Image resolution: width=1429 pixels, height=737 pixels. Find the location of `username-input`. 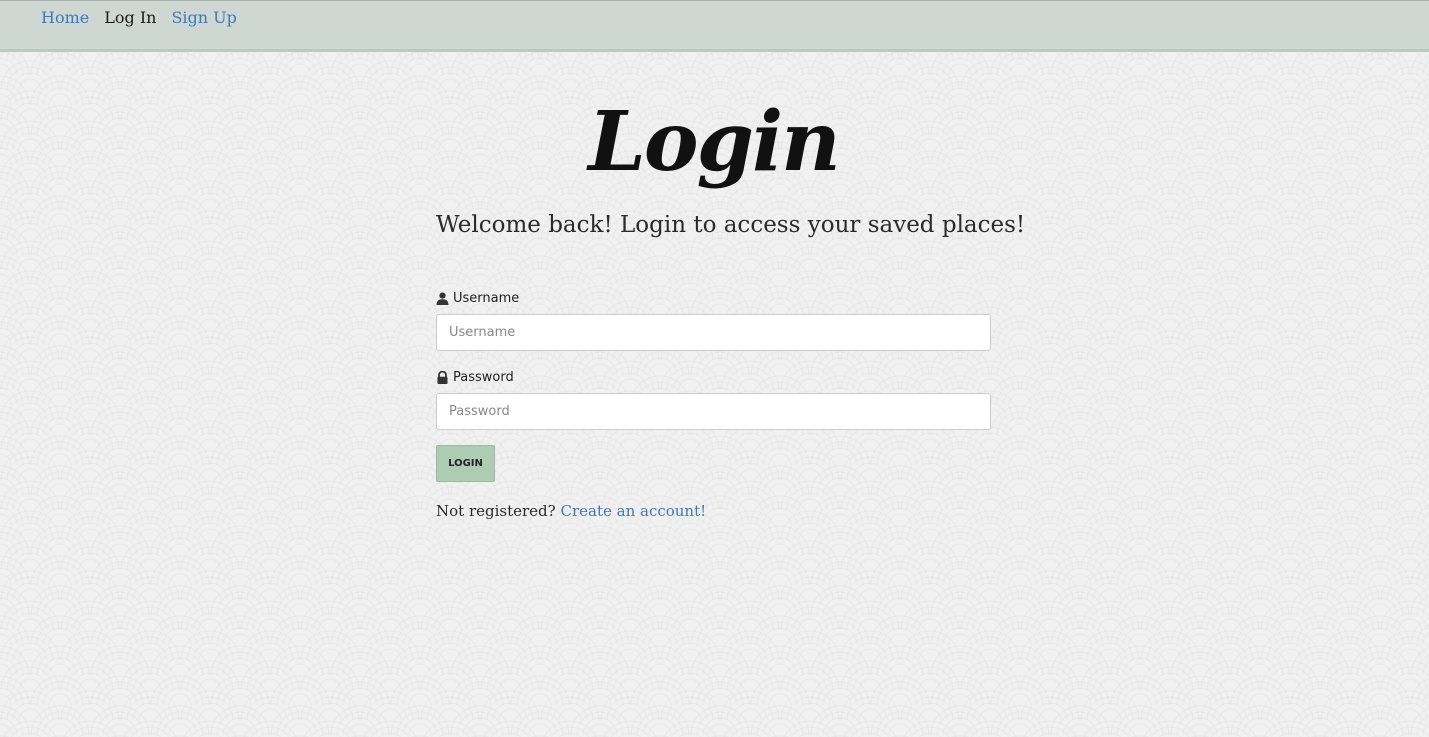

username-input is located at coordinates (713, 332).